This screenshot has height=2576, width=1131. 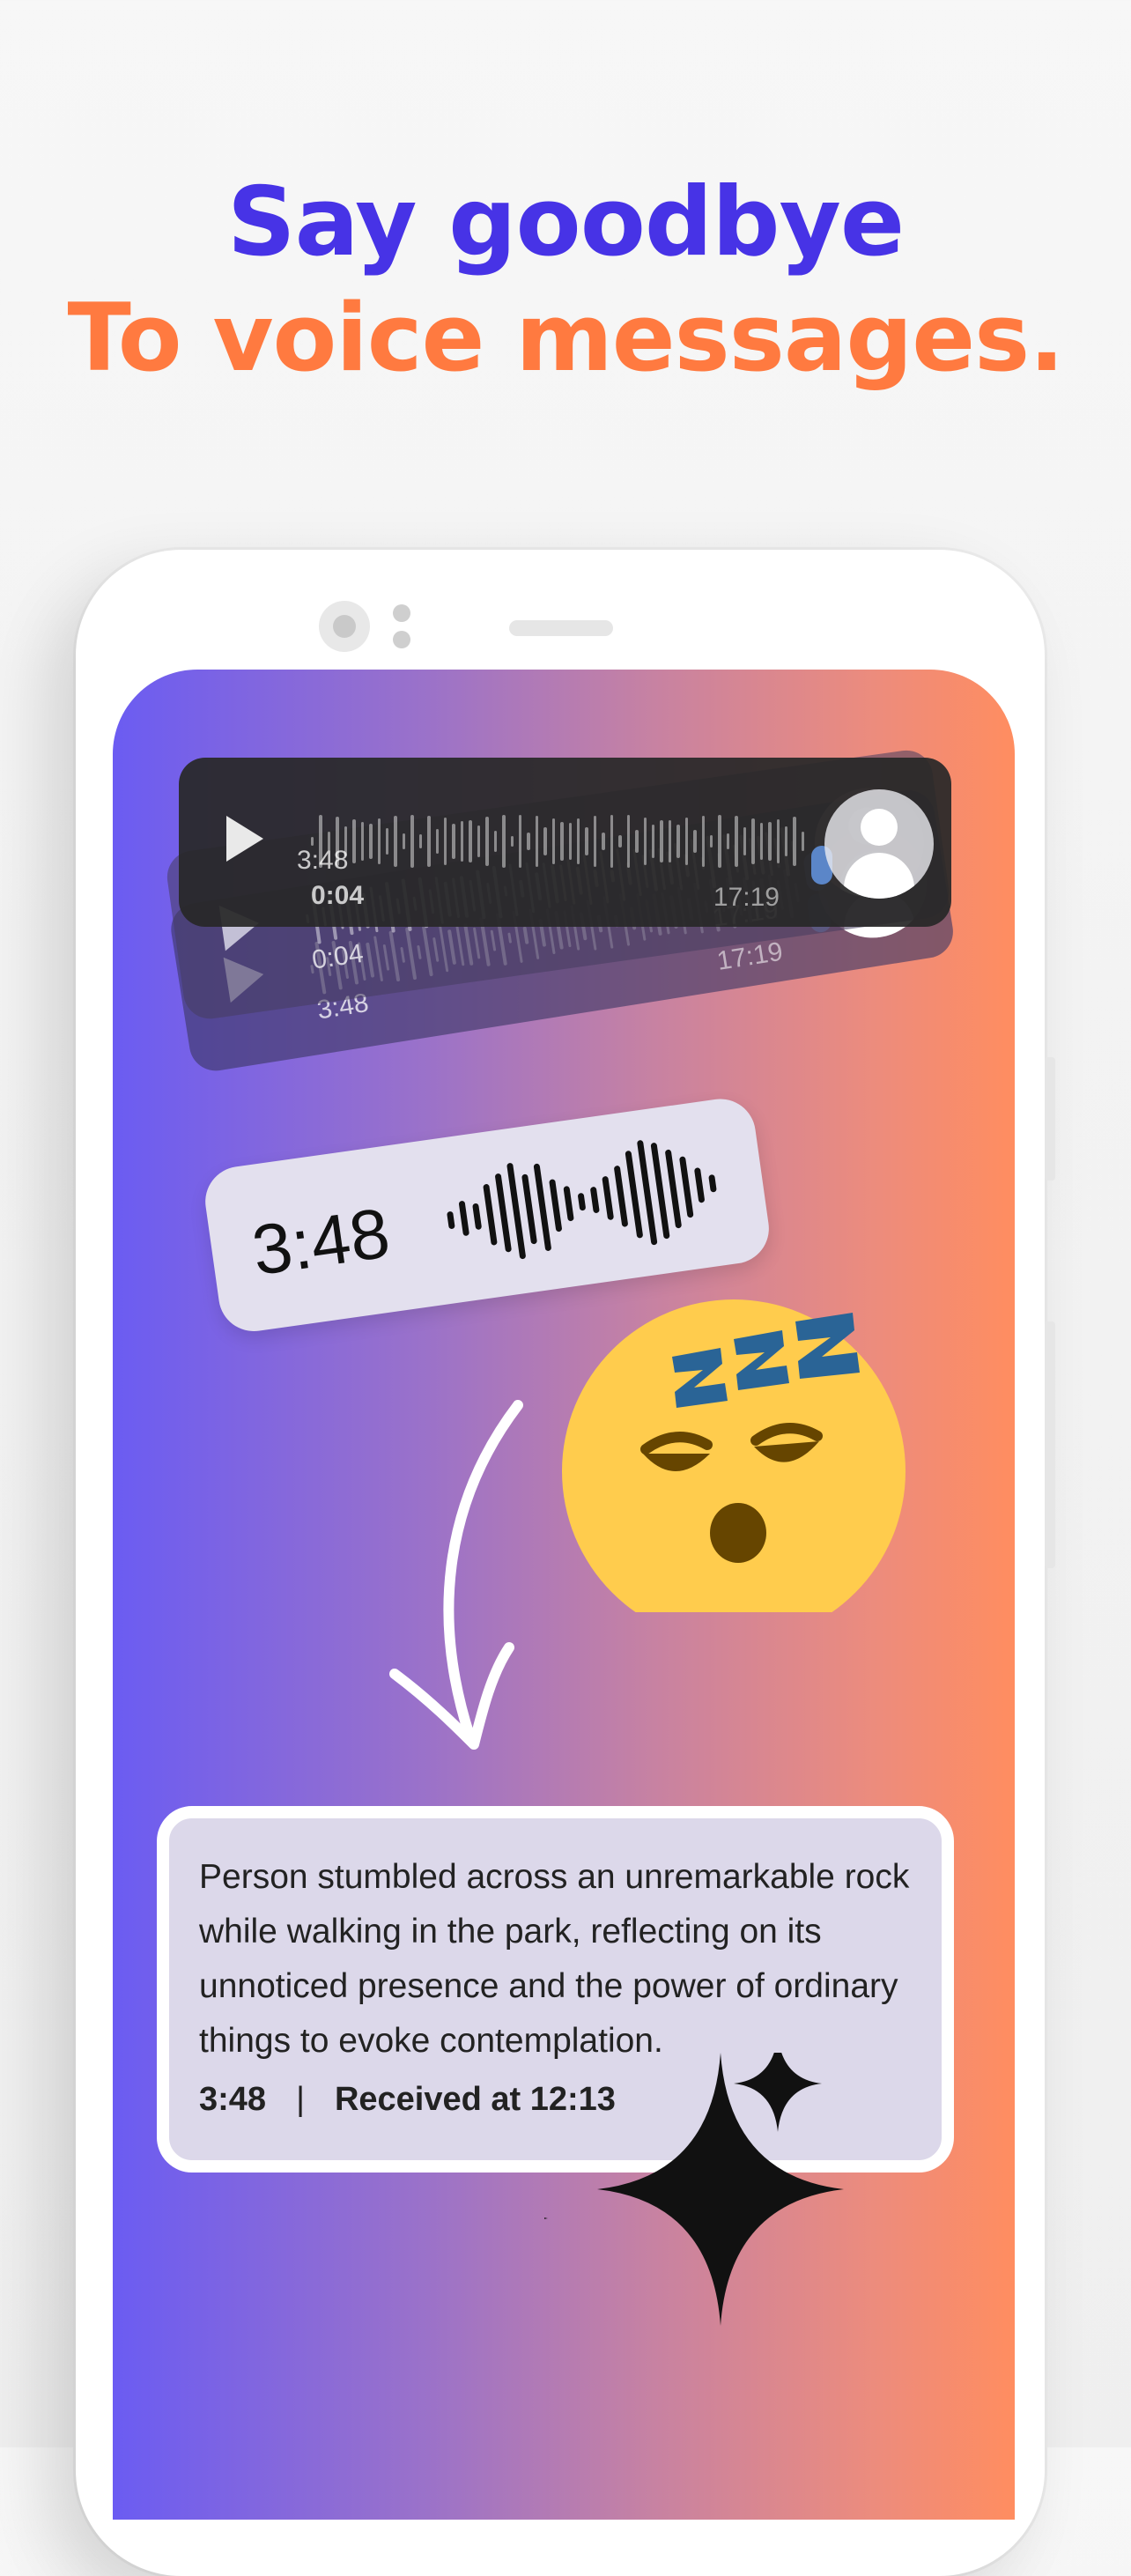 I want to click on avatar-icon, so click(x=879, y=844).